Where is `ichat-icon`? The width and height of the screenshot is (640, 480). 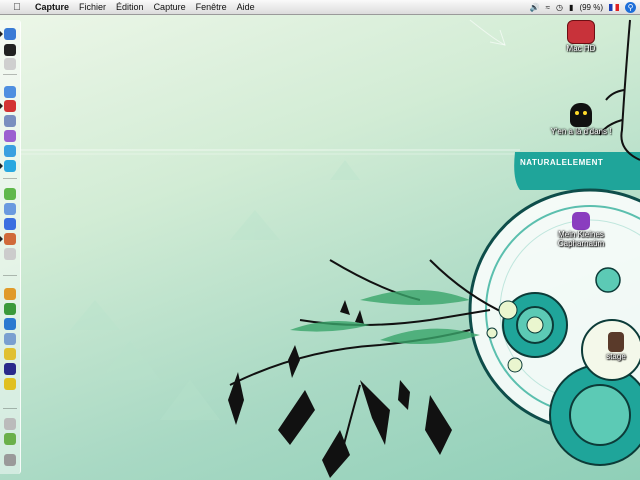
ichat-icon is located at coordinates (10, 136).